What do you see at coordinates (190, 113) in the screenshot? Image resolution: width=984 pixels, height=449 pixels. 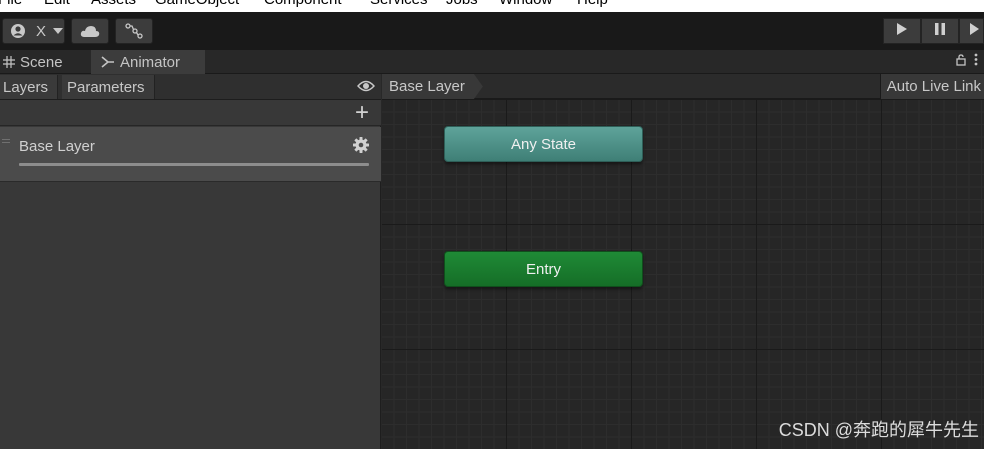 I see `layers-toolbar: +` at bounding box center [190, 113].